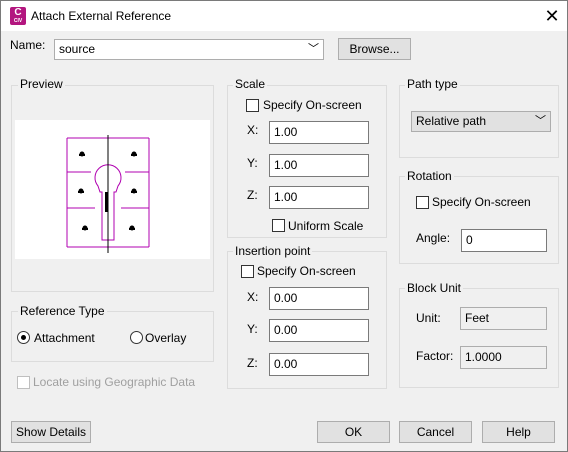  Describe the element at coordinates (435, 356) in the screenshot. I see `factor-label: Factor:` at that location.